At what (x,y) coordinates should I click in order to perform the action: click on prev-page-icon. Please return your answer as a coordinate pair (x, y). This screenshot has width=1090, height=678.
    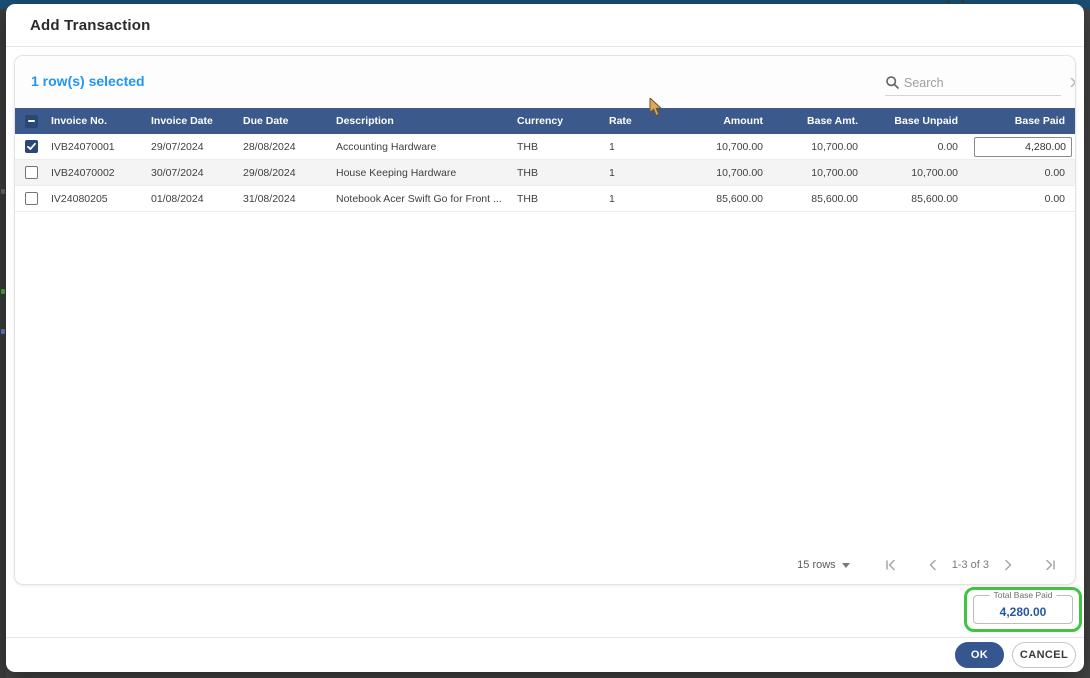
    Looking at the image, I should click on (933, 565).